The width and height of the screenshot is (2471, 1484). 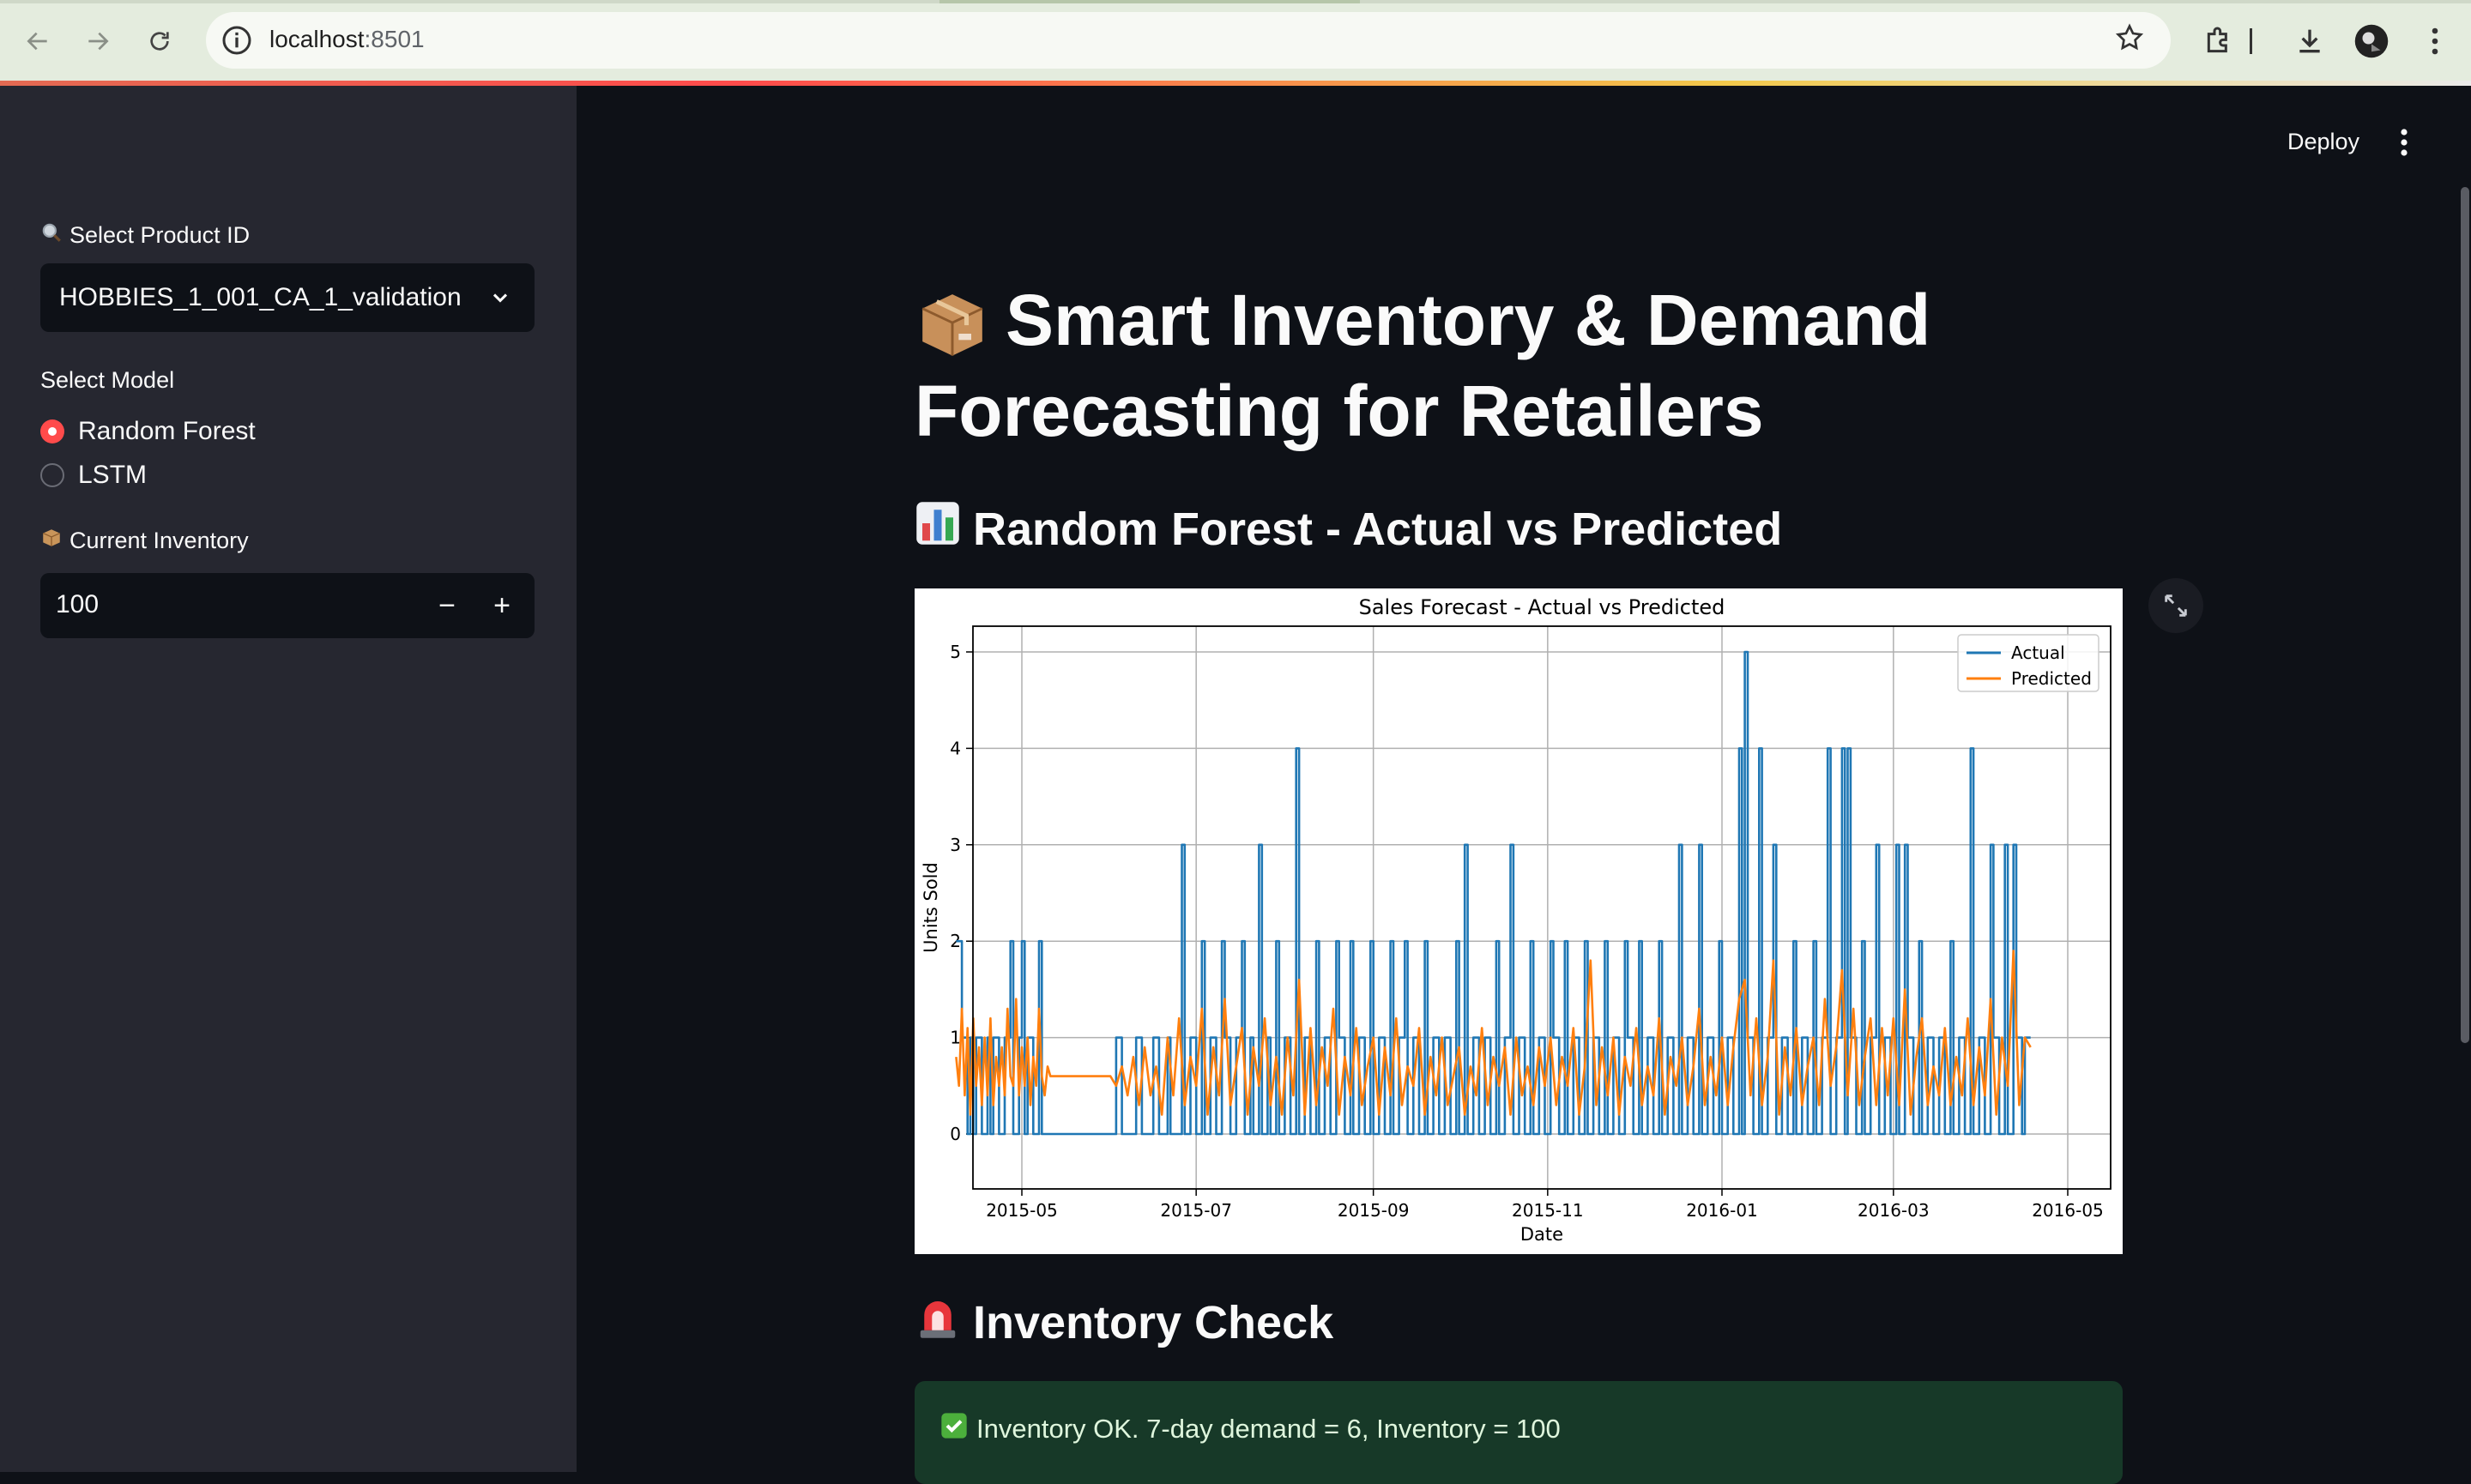 What do you see at coordinates (317, 39) in the screenshot?
I see `url-host: localhost` at bounding box center [317, 39].